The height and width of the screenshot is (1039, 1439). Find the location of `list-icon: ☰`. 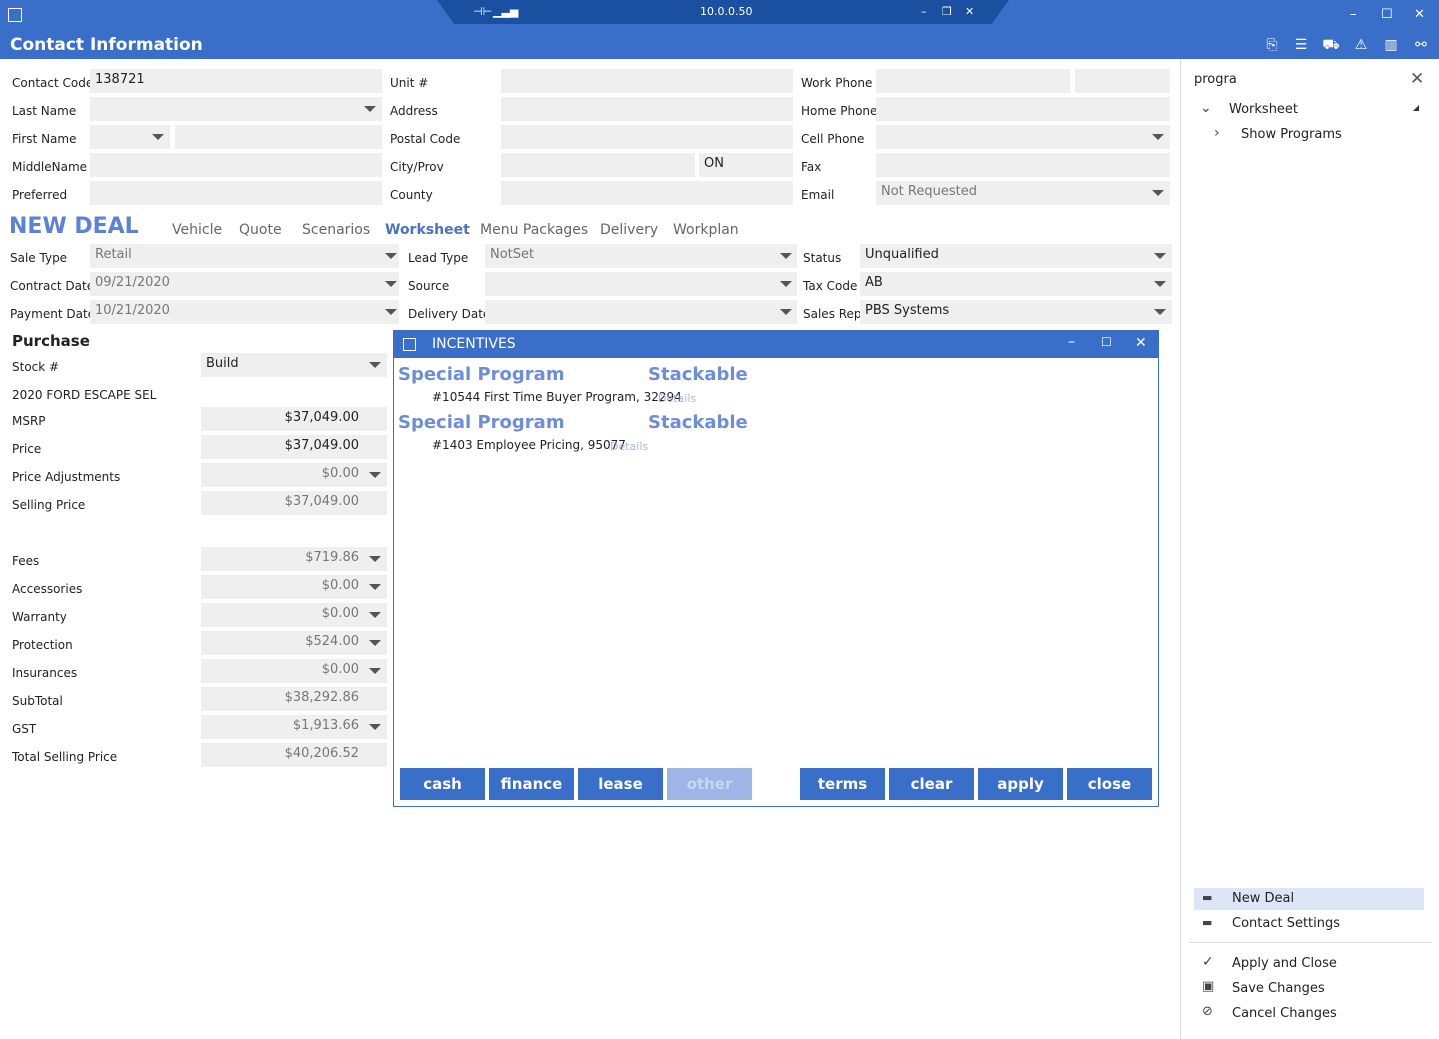

list-icon: ☰ is located at coordinates (1301, 45).